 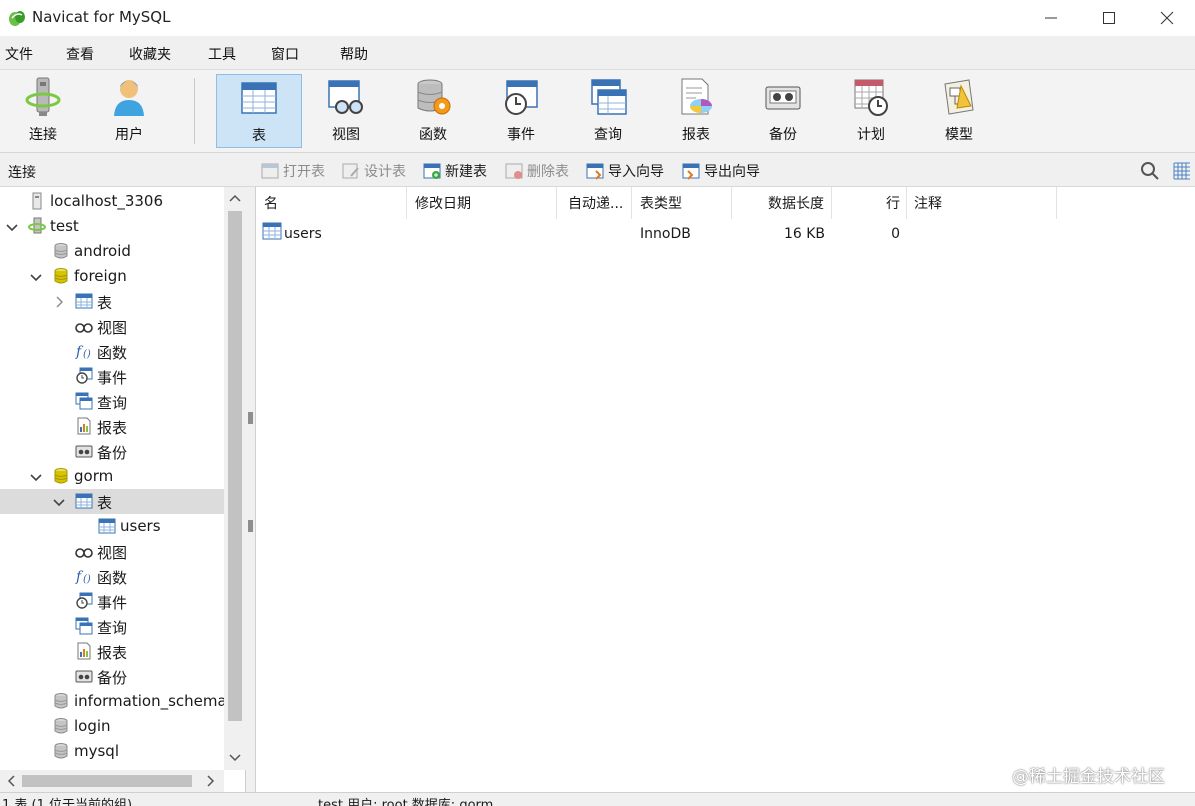 I want to click on row-cell-rows: 0, so click(x=895, y=234).